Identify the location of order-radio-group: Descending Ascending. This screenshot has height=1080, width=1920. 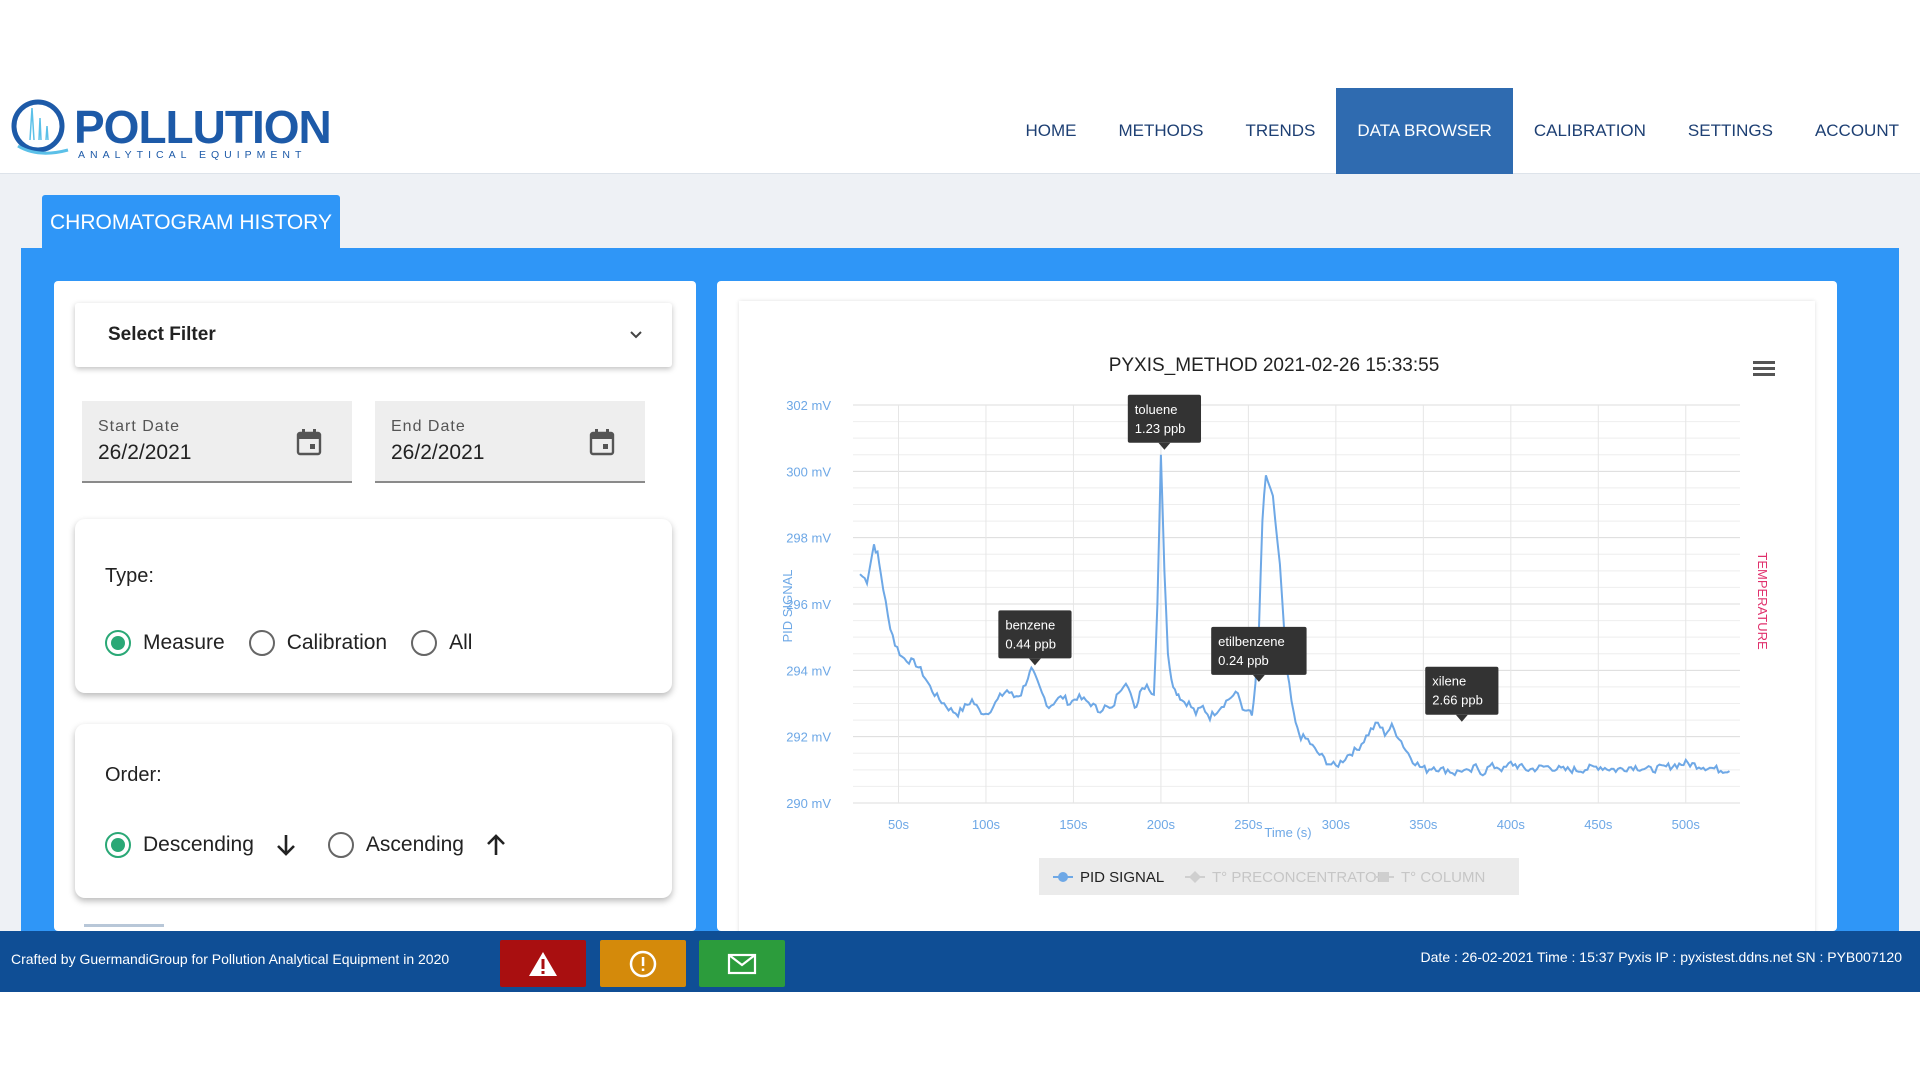
(318, 845).